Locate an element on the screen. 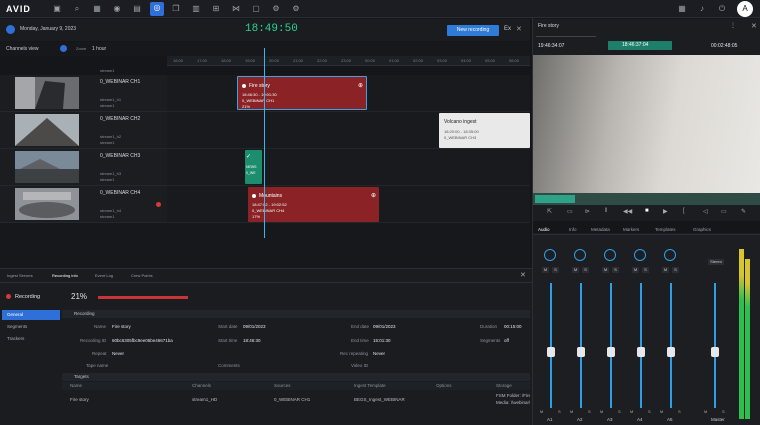 This screenshot has height=425, width=760. next-icon: ◁ is located at coordinates (705, 211).